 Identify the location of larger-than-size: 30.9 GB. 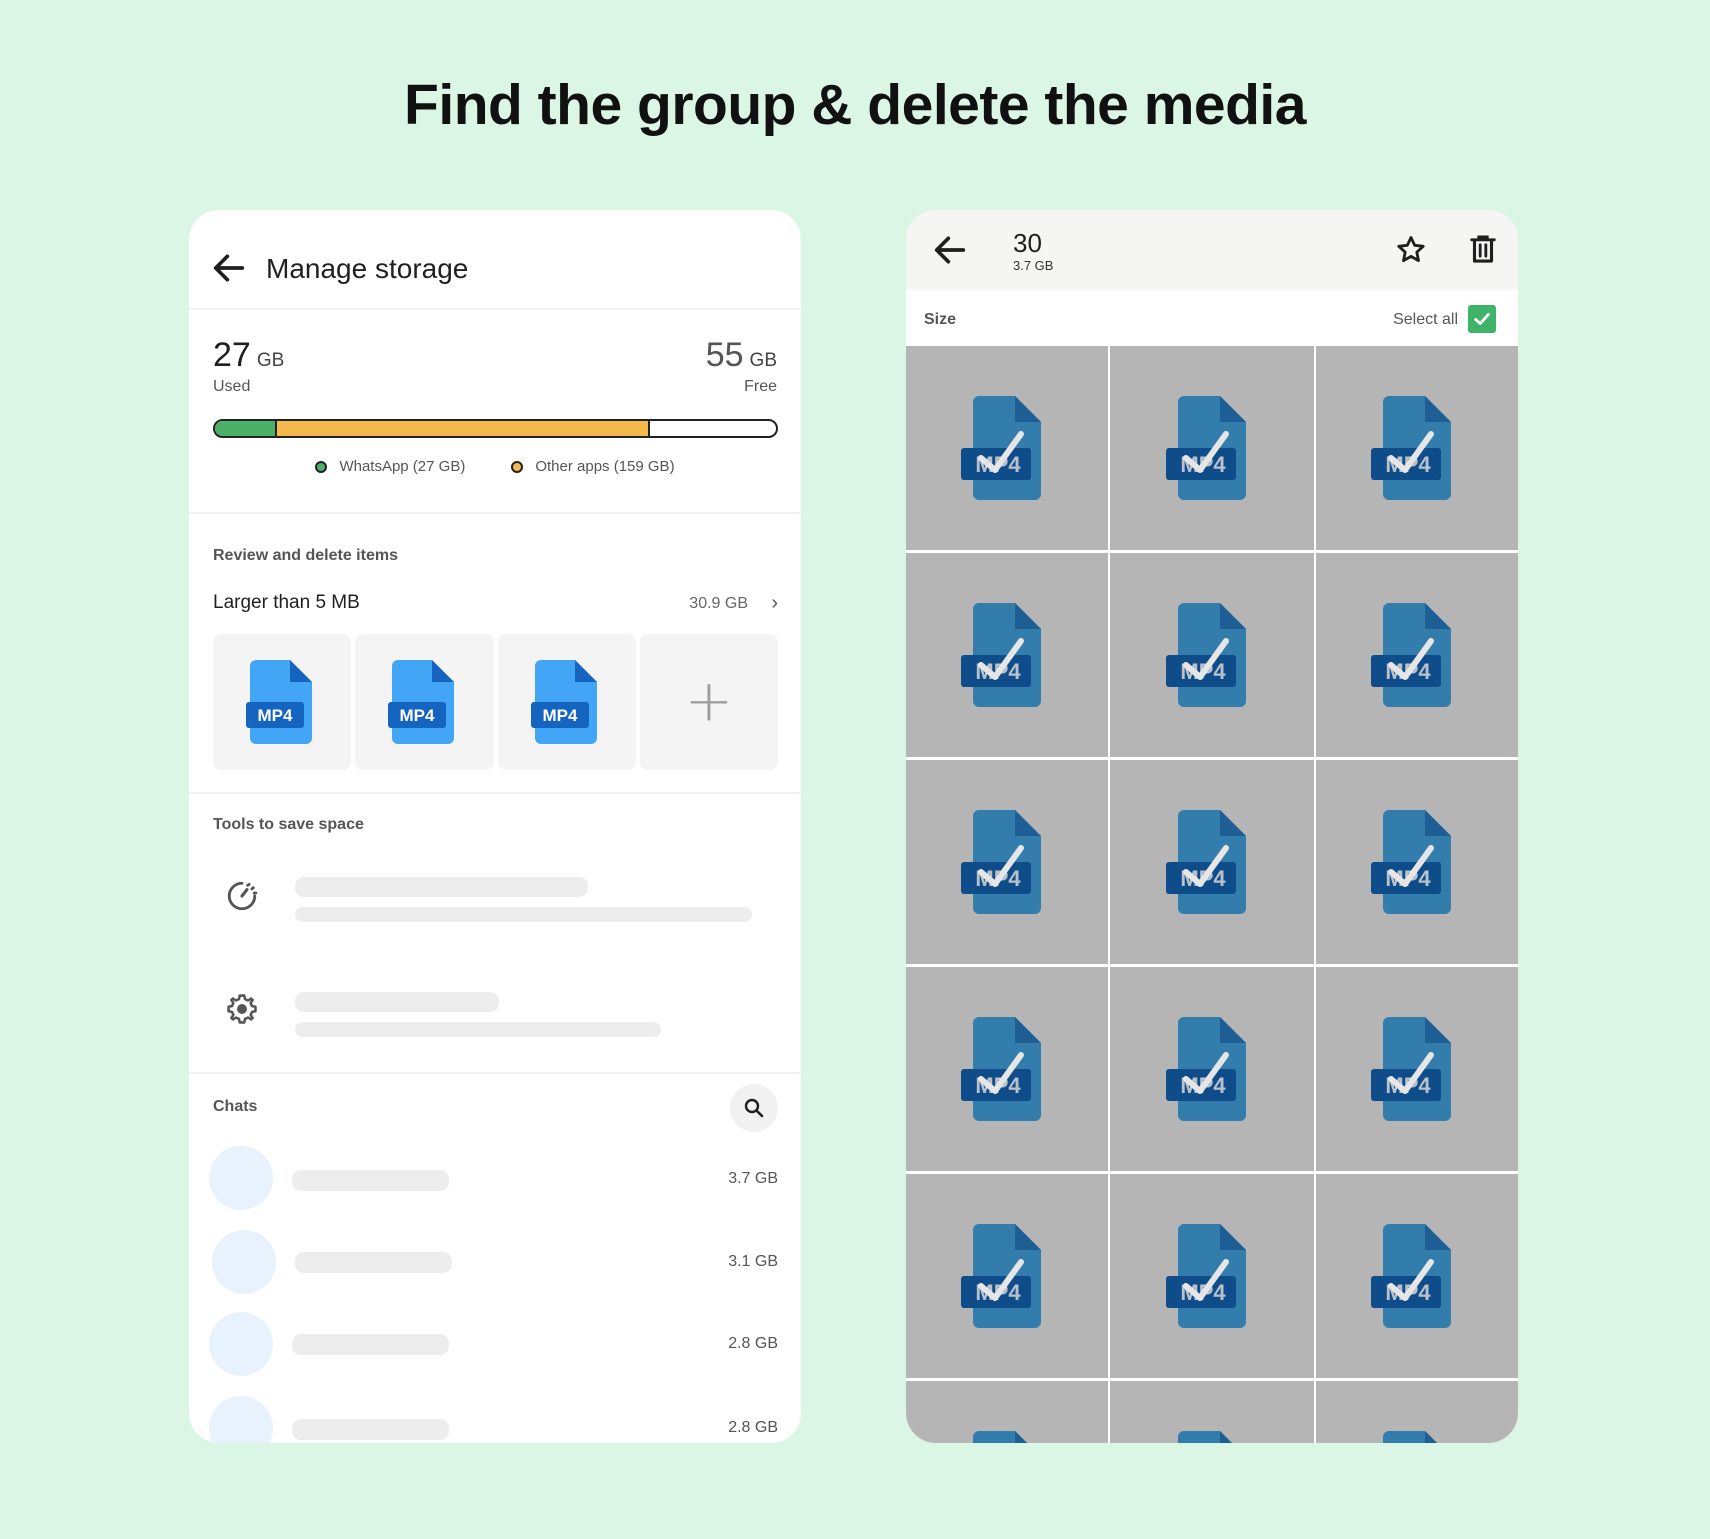
(718, 603).